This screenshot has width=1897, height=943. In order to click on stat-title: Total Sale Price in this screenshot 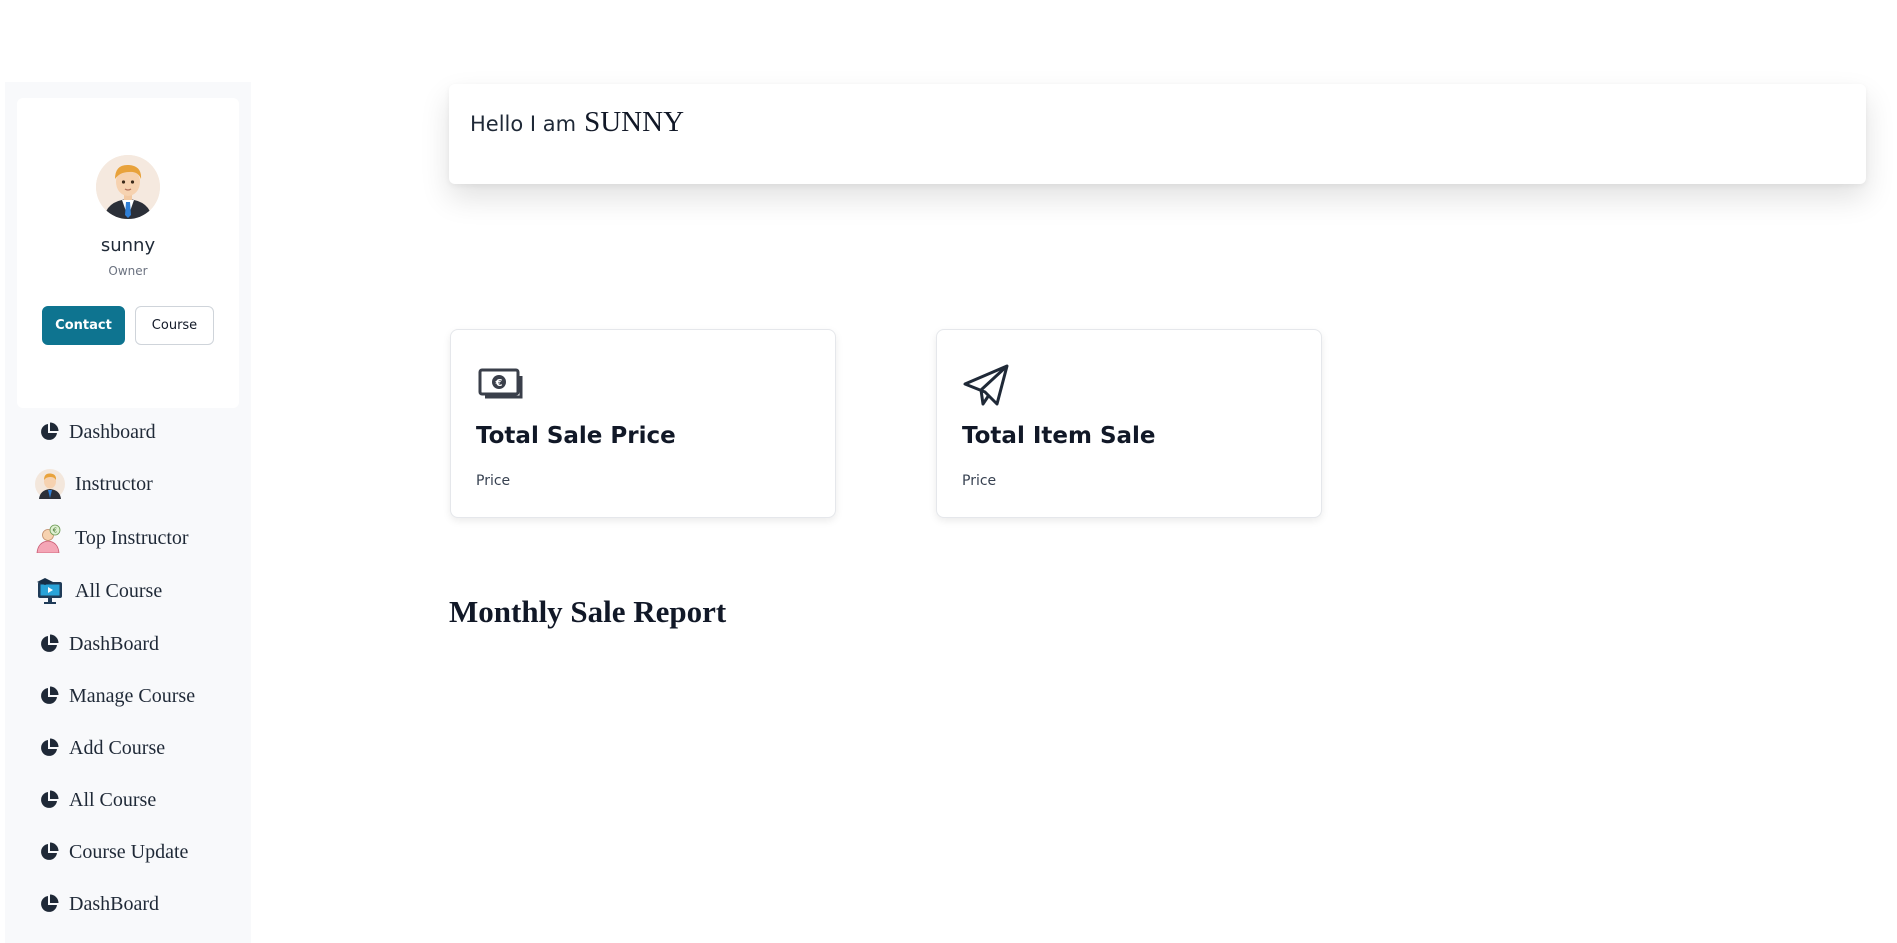, I will do `click(576, 436)`.